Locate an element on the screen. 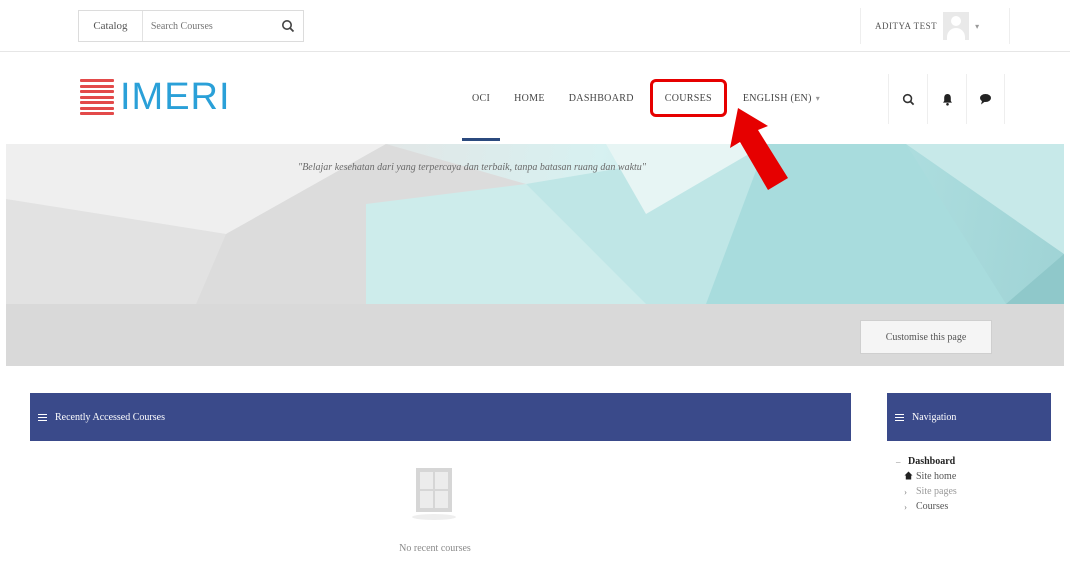 This screenshot has width=1070, height=569. navigation-block-header: Navigation is located at coordinates (969, 417).